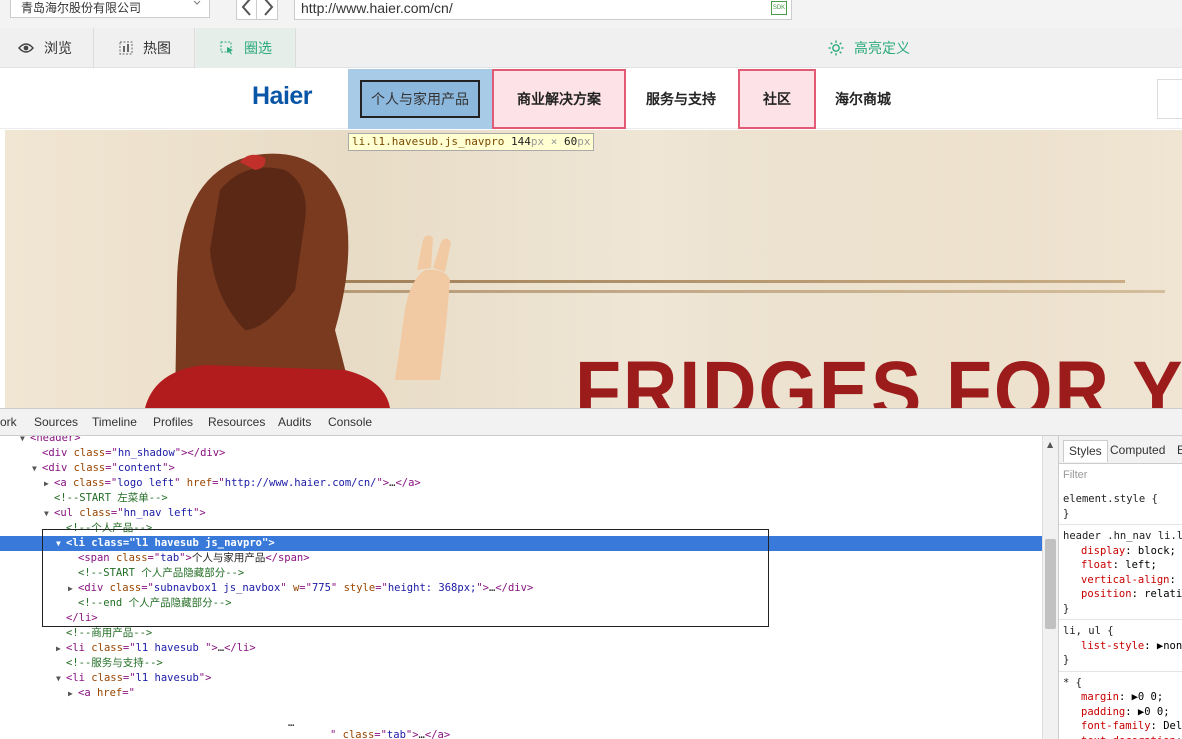 This screenshot has width=1182, height=739. Describe the element at coordinates (111, 498) in the screenshot. I see `dom-token-cmt: <!--START 左菜单-->` at that location.